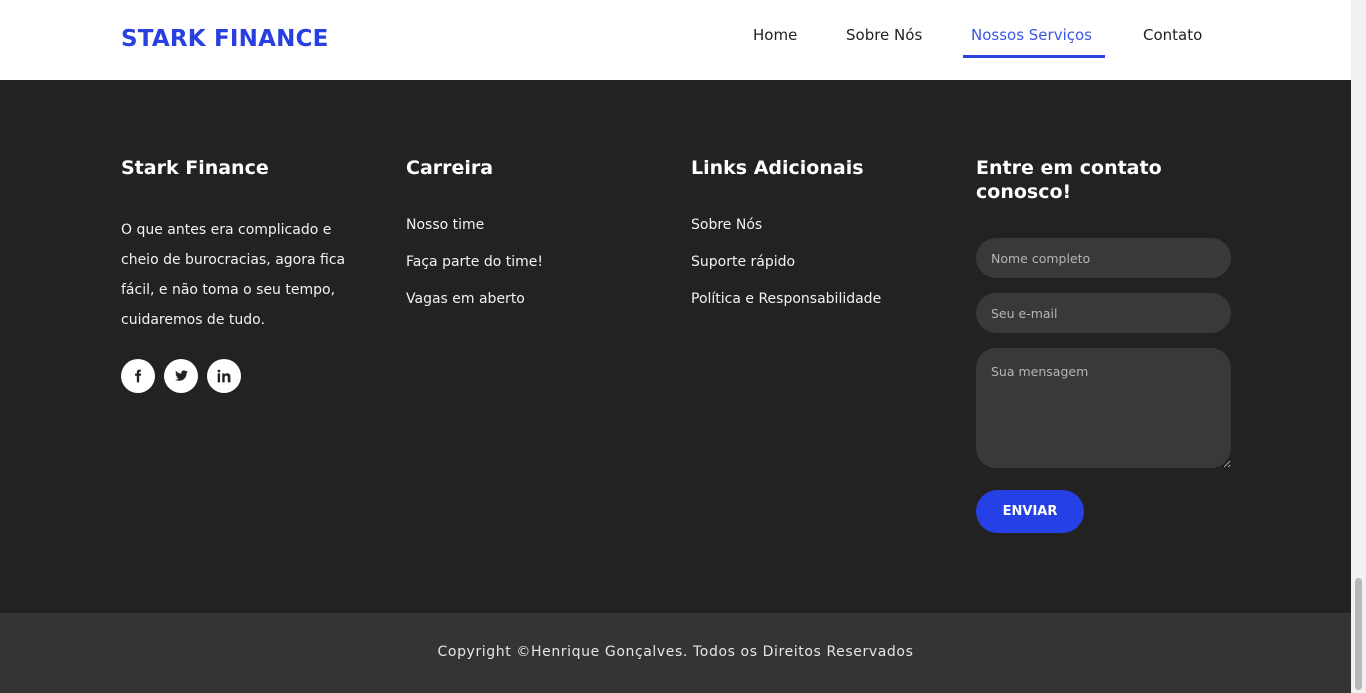  I want to click on footer-links-title: Links Adicionais, so click(777, 168).